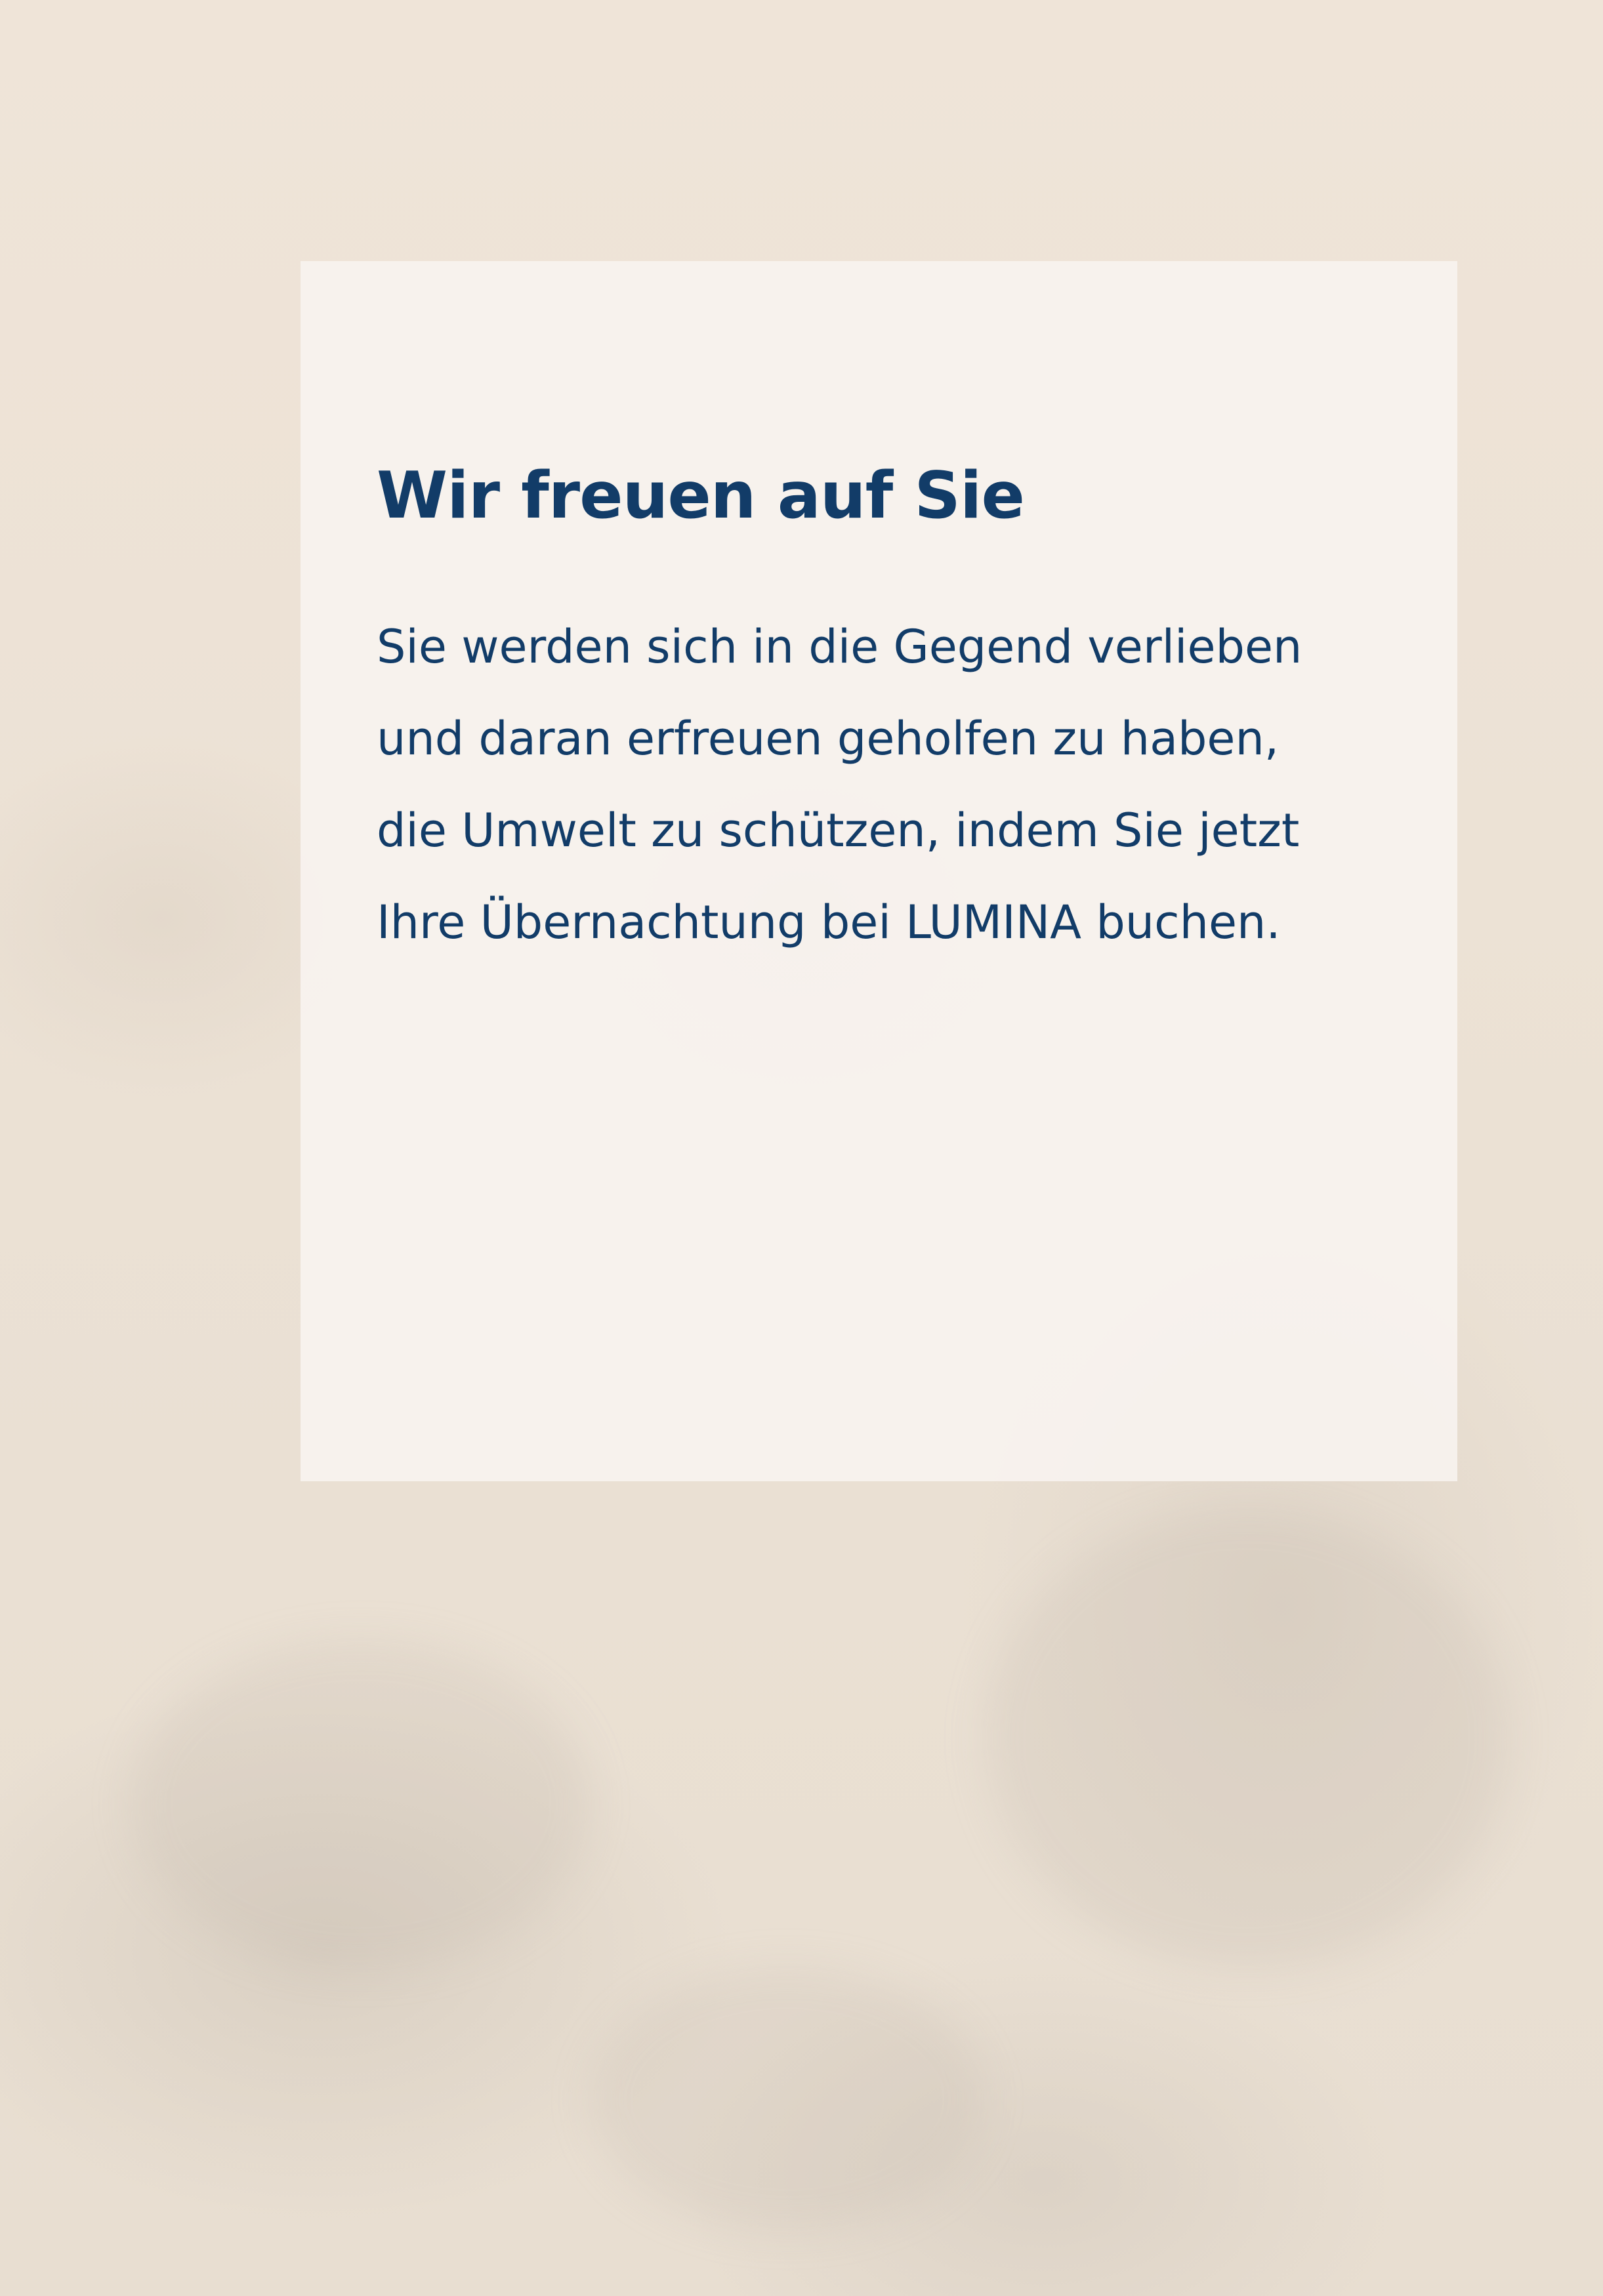 Image resolution: width=1603 pixels, height=2296 pixels. Describe the element at coordinates (828, 738) in the screenshot. I see `body-line: und daran erfreuen geholfen zu haben,` at that location.